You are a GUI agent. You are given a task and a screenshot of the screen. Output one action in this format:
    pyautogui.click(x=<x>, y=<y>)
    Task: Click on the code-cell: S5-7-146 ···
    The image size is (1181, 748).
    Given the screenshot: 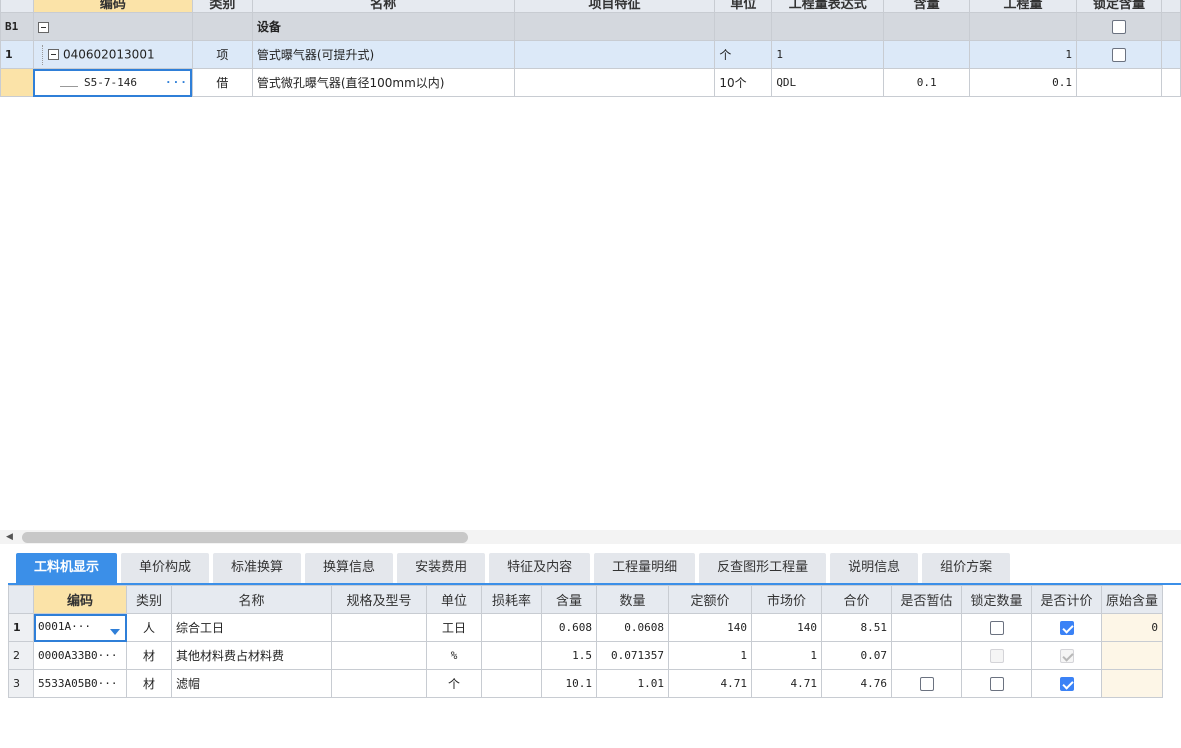 What is the action you would take?
    pyautogui.click(x=112, y=82)
    